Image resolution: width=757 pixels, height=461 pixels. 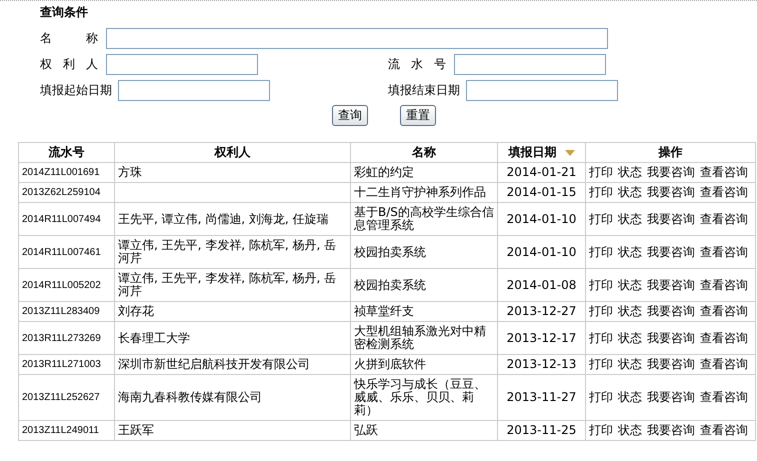 I want to click on table-cell: 2013R11L273269, so click(x=66, y=338).